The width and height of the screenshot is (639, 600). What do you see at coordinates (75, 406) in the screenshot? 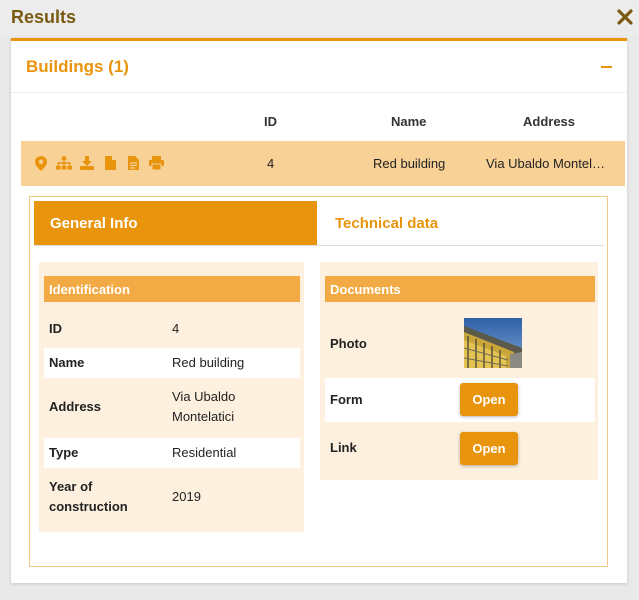
I see `field-label: Address` at bounding box center [75, 406].